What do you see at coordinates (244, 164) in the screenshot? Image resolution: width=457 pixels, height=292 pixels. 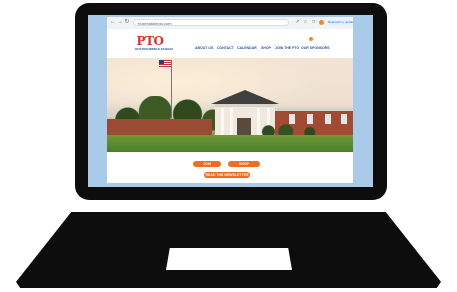 I see `shop-button: SHOP` at bounding box center [244, 164].